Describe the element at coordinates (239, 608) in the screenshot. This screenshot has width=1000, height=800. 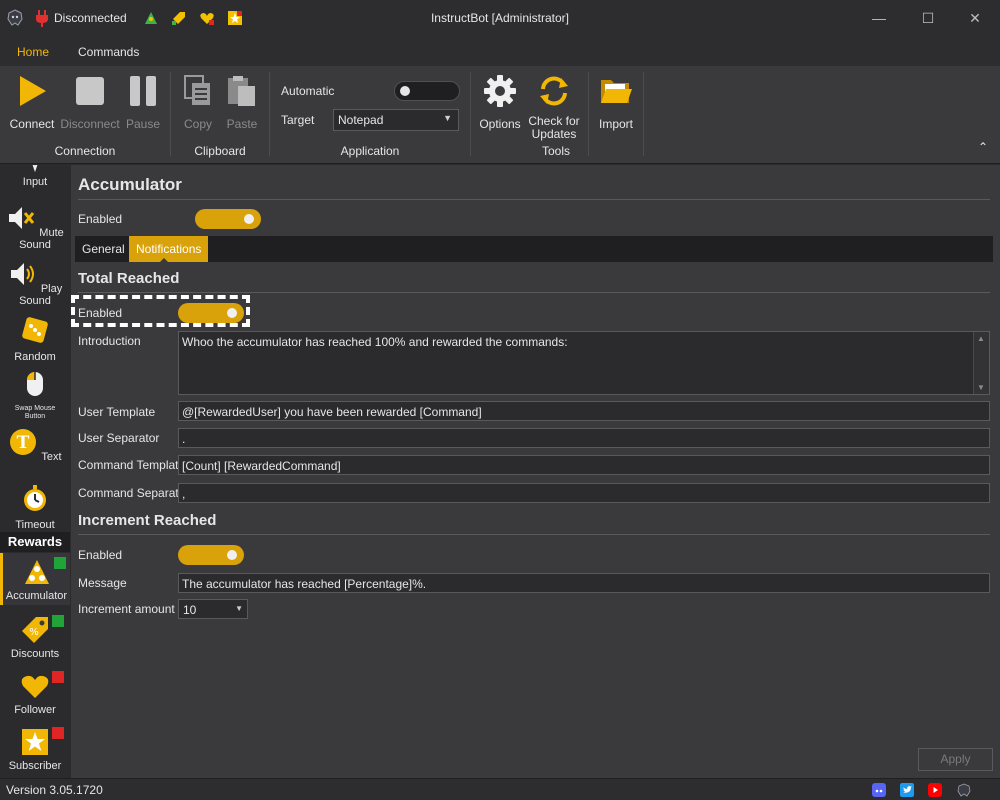
I see `chevron-down-icon: ▼` at that location.